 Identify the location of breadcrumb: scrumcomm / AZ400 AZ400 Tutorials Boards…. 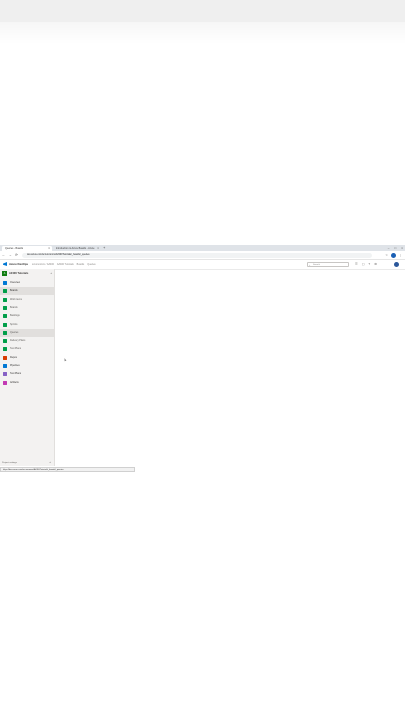
(64, 264).